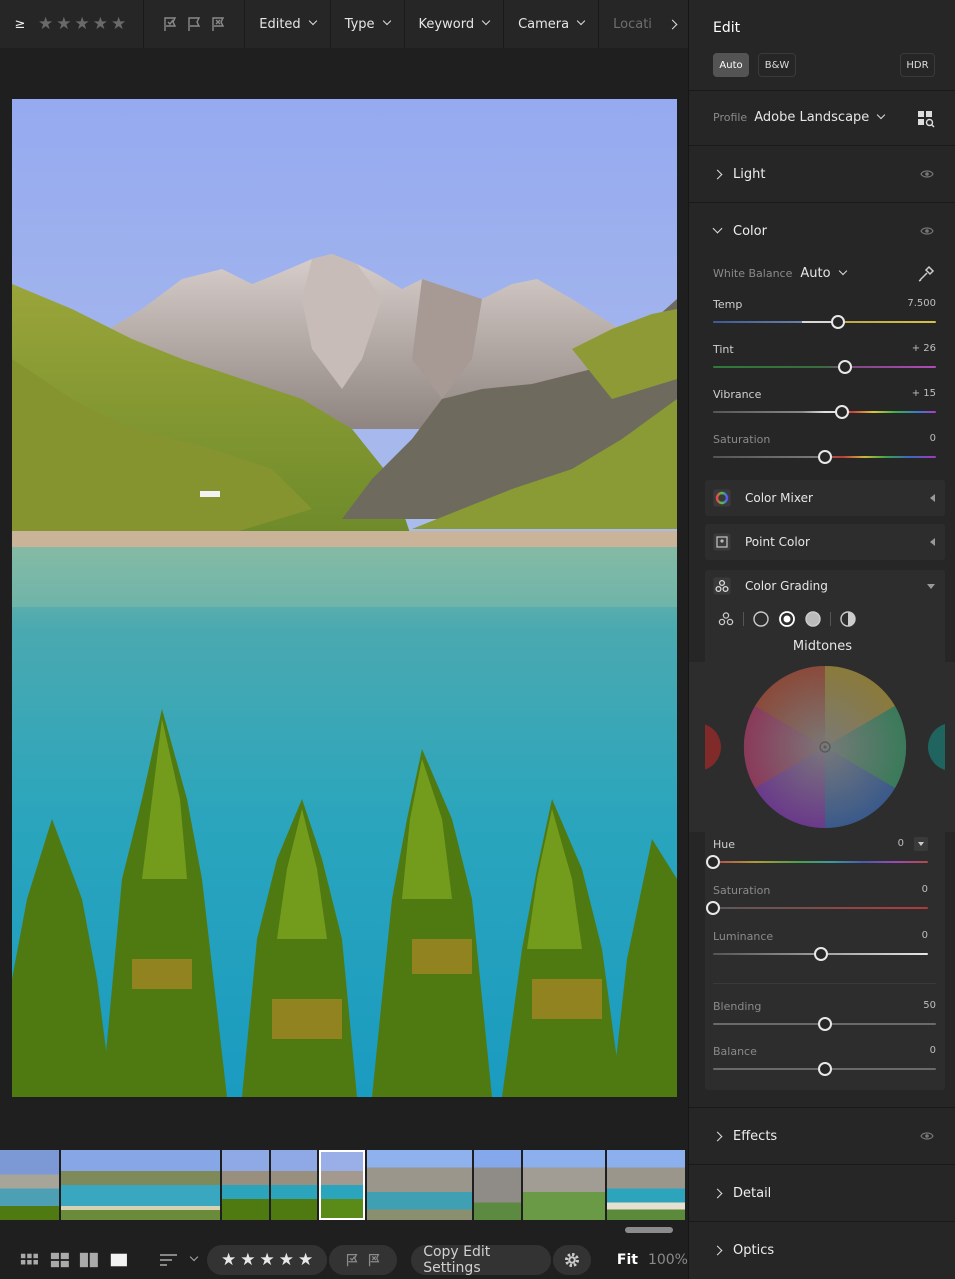 The height and width of the screenshot is (1279, 955). What do you see at coordinates (820, 117) in the screenshot?
I see `profile-dropdown: Adobe Landscape` at bounding box center [820, 117].